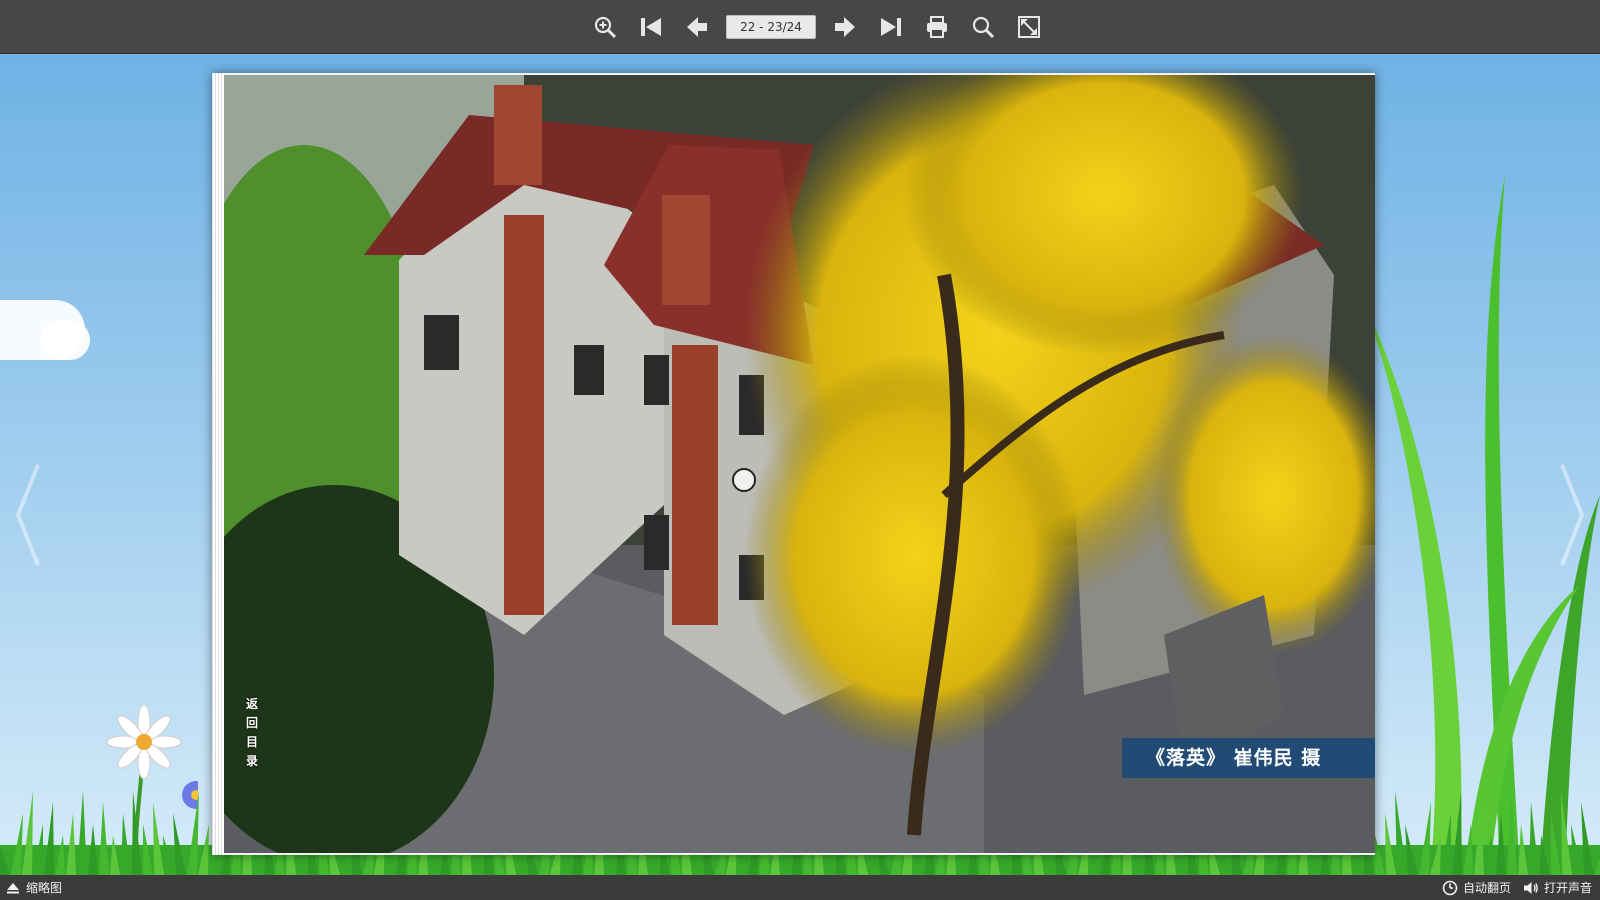  I want to click on page-indicator-field, so click(771, 27).